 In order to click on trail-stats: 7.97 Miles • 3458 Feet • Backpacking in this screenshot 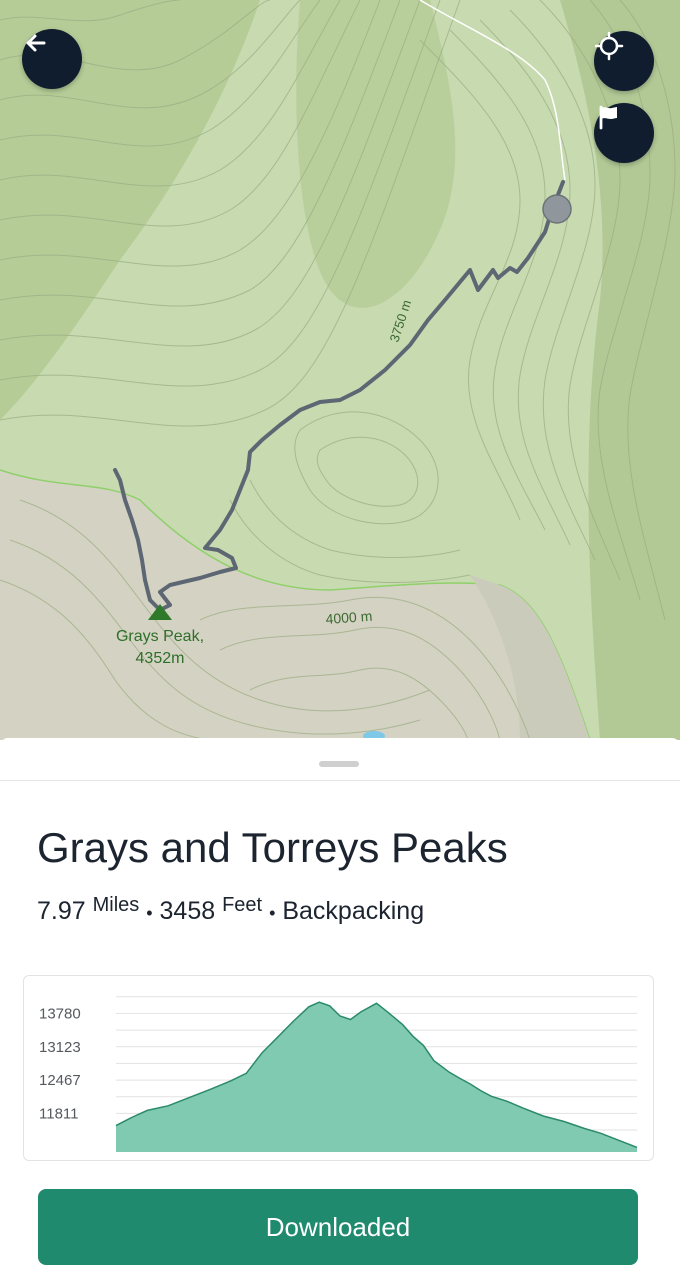, I will do `click(230, 910)`.